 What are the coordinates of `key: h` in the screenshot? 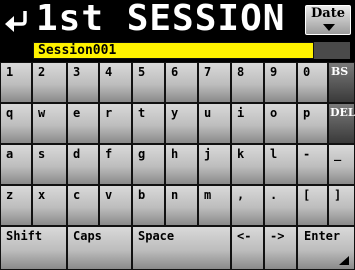 It's located at (181, 164).